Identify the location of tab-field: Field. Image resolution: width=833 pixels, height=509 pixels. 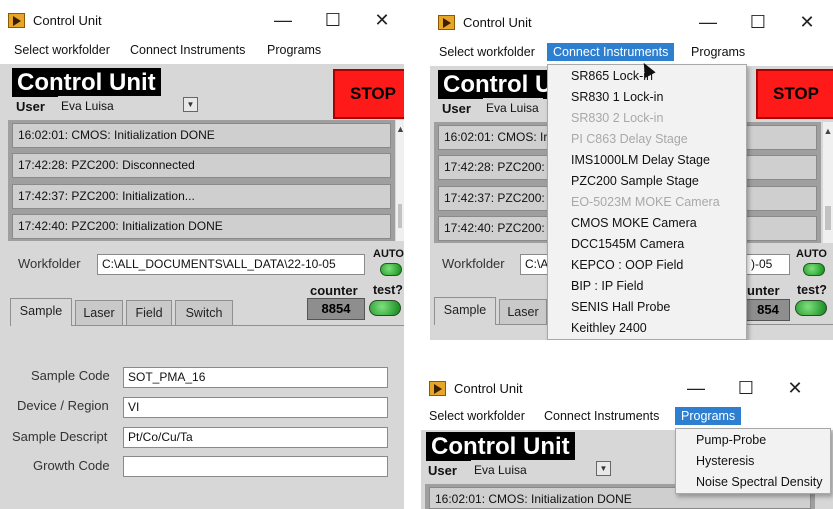
(149, 313).